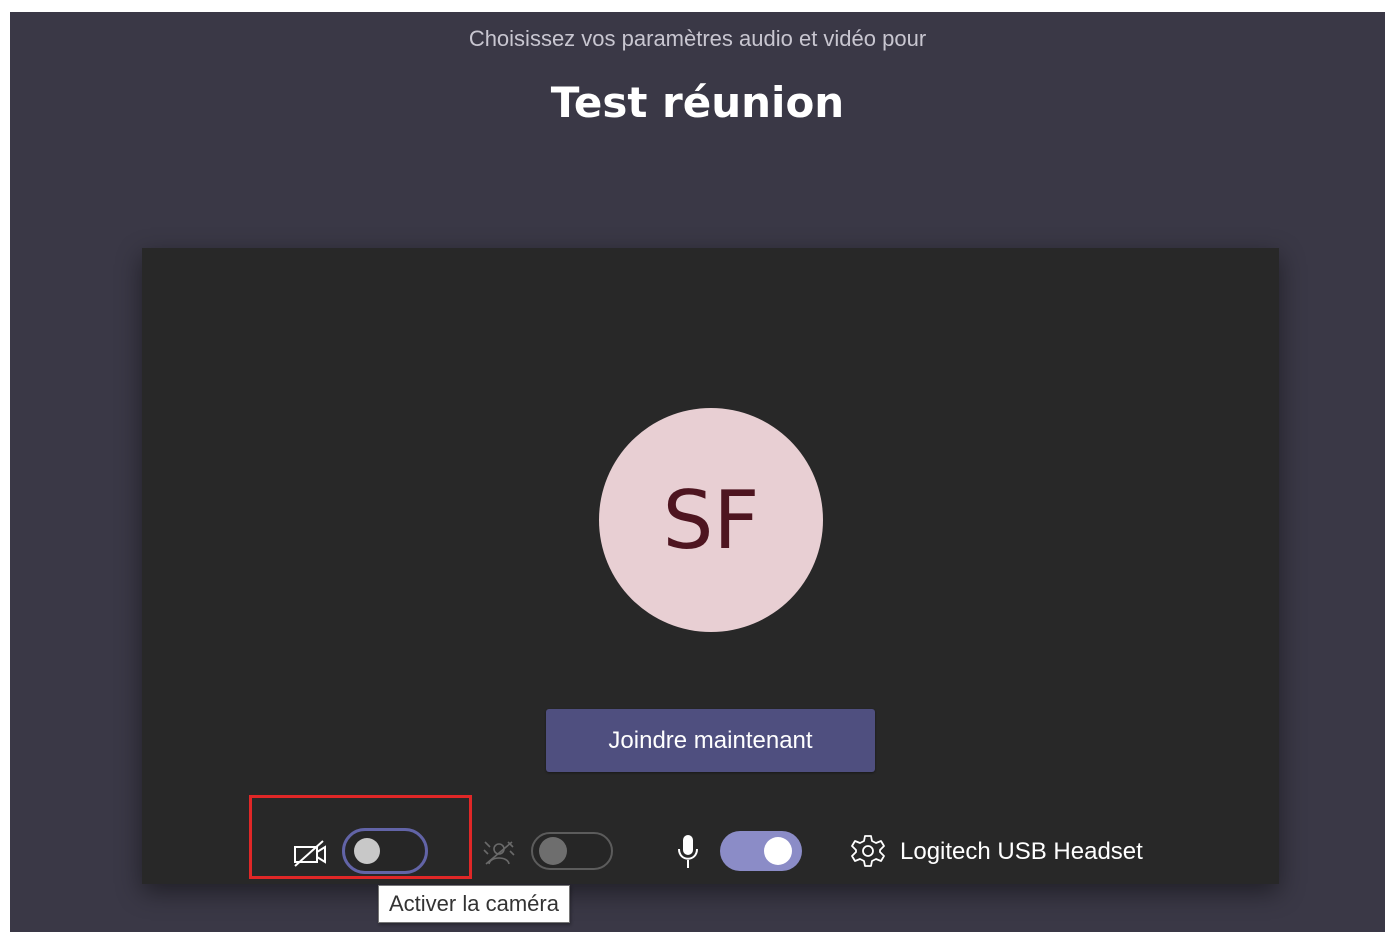 This screenshot has width=1385, height=932. I want to click on gear-icon, so click(868, 851).